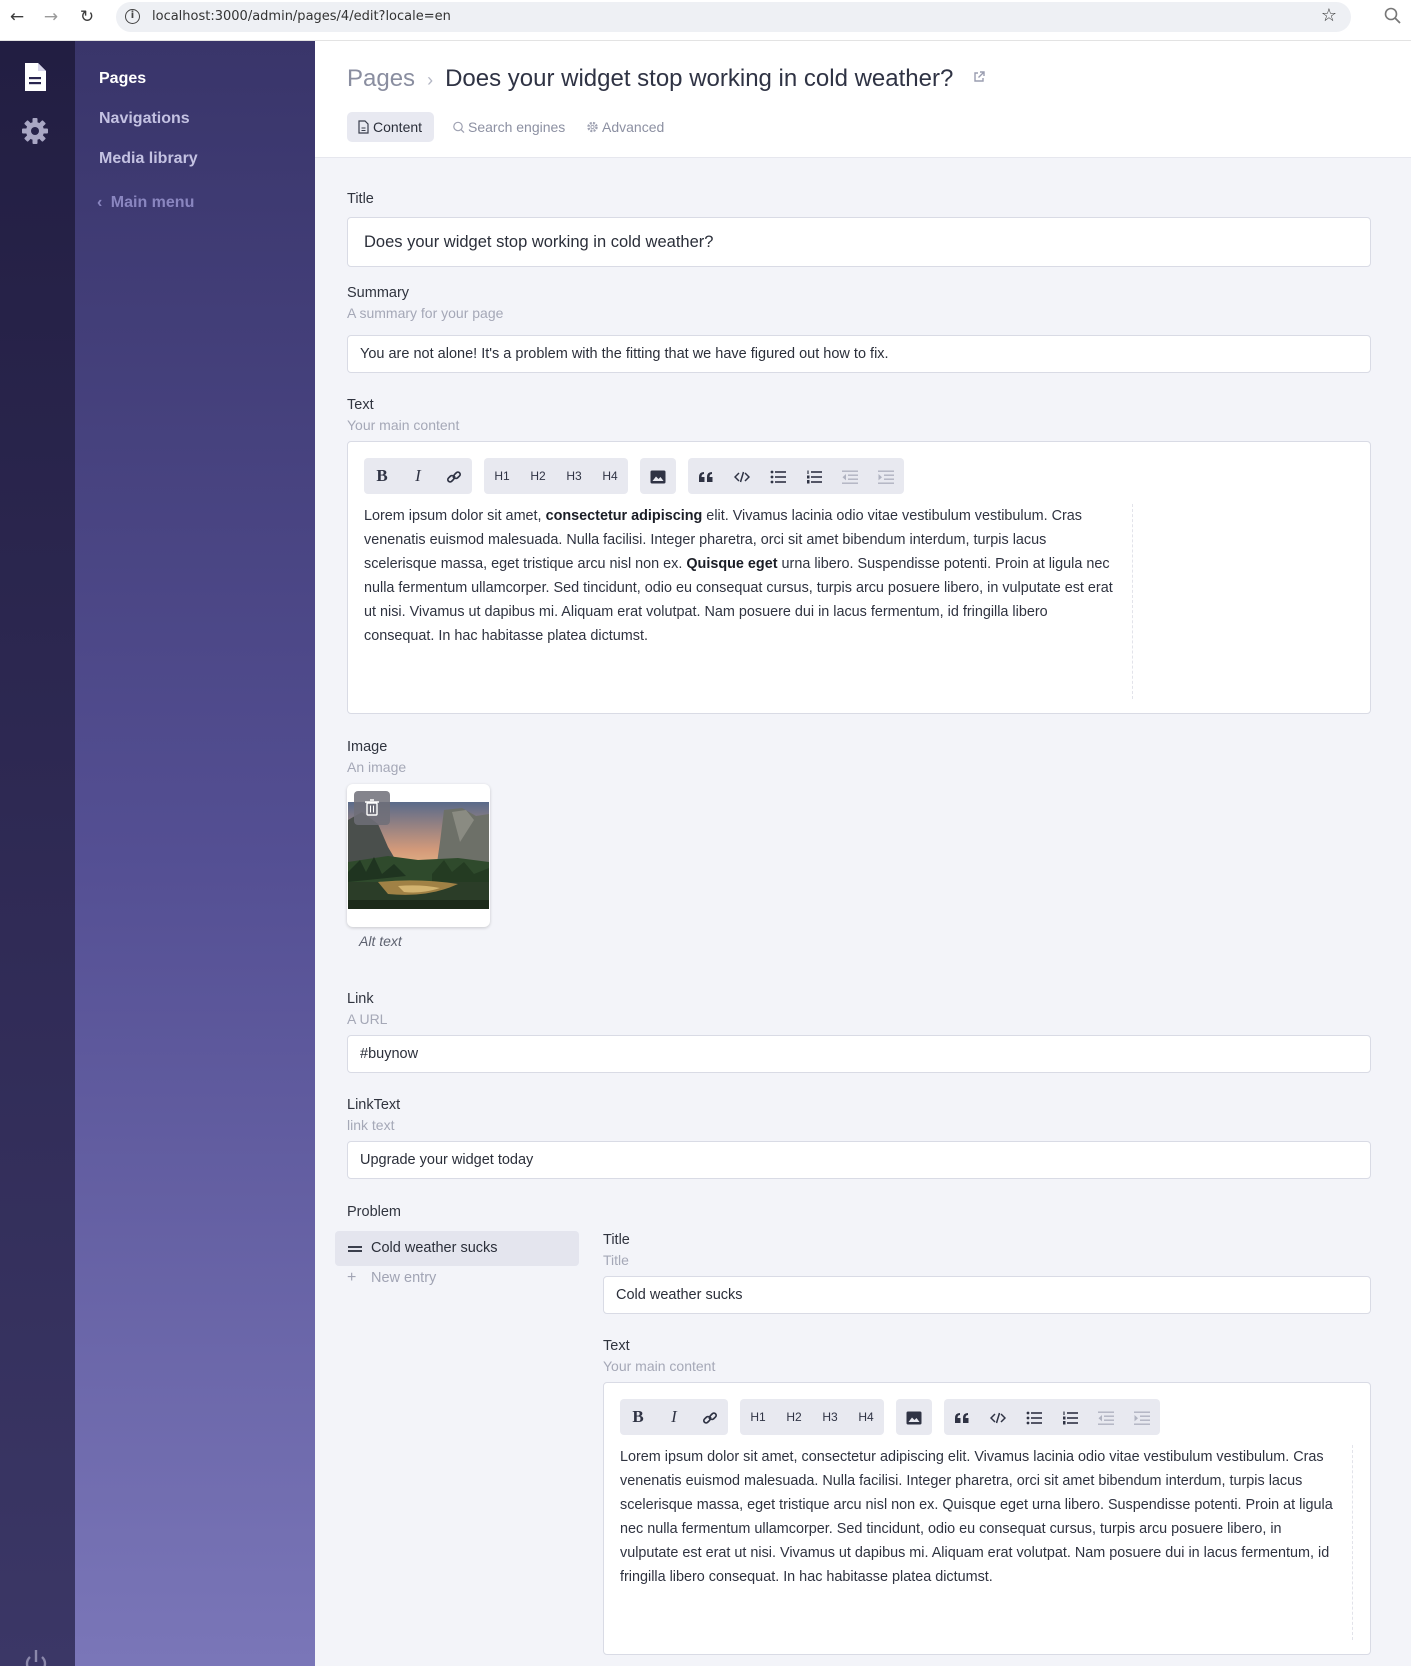  Describe the element at coordinates (360, 999) in the screenshot. I see `link-label: Link` at that location.